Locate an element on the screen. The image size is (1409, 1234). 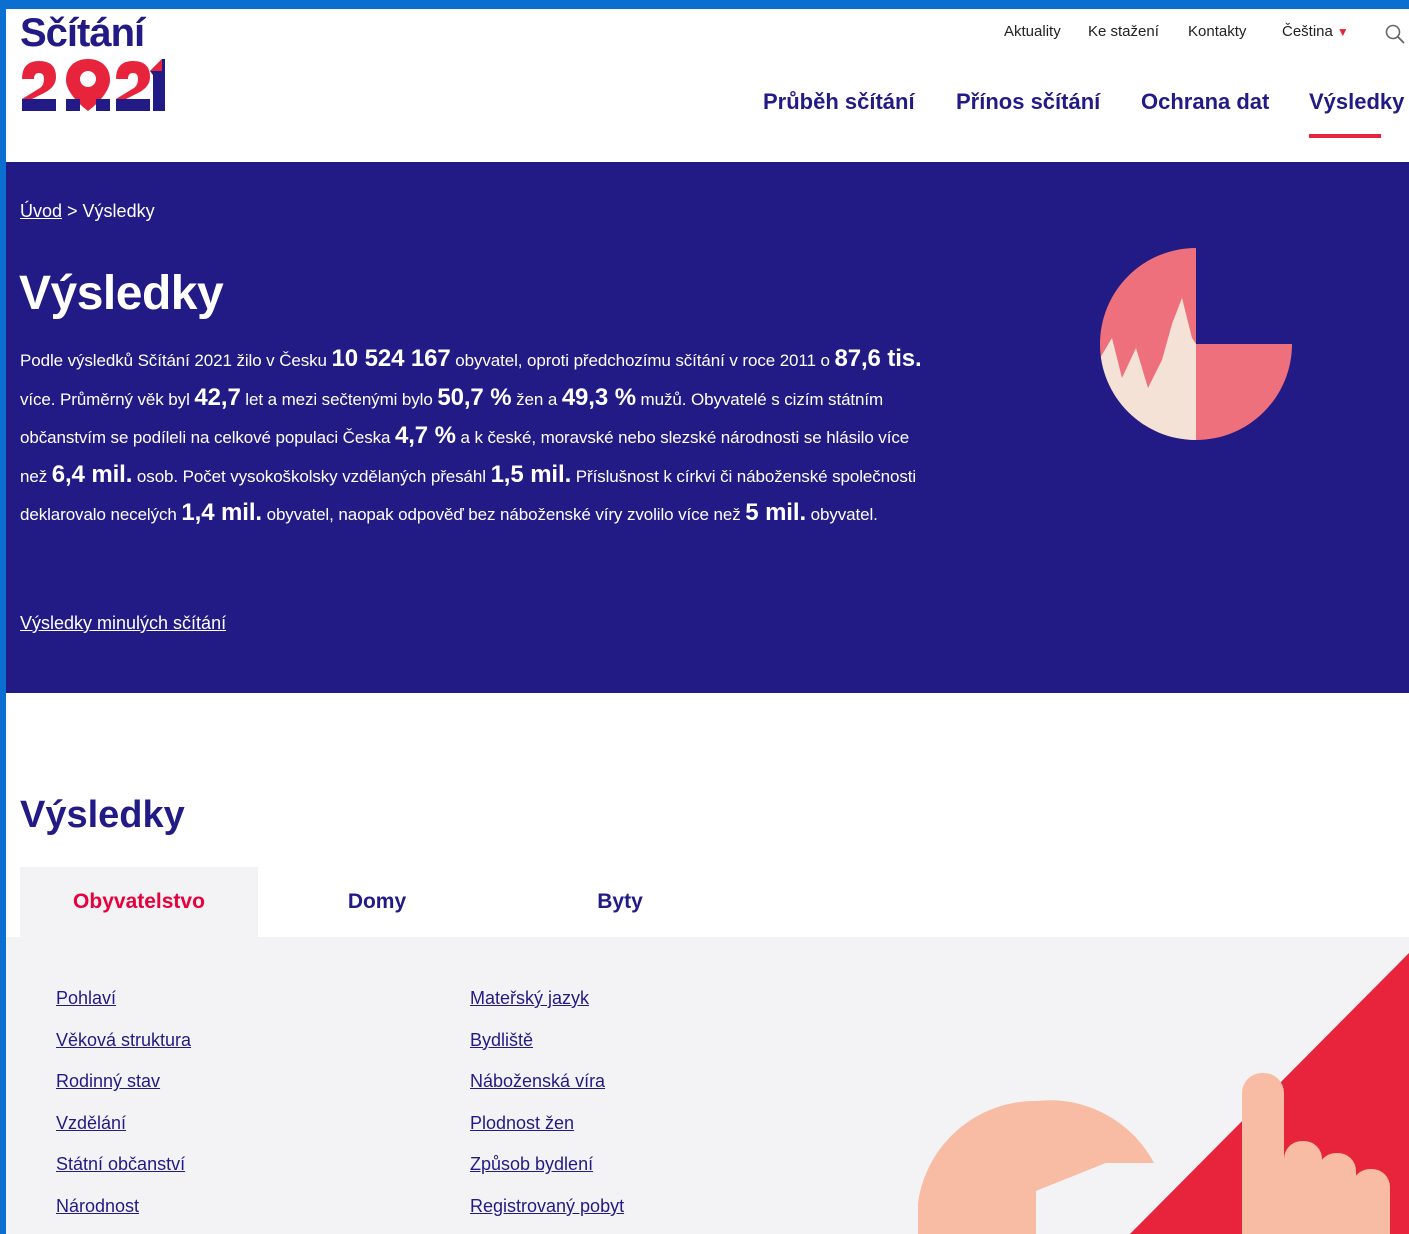
tab-byty: Byty is located at coordinates (620, 902).